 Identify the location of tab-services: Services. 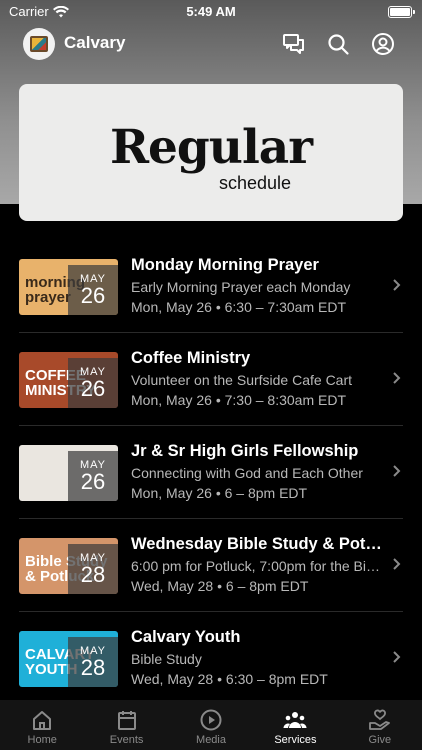
(295, 725).